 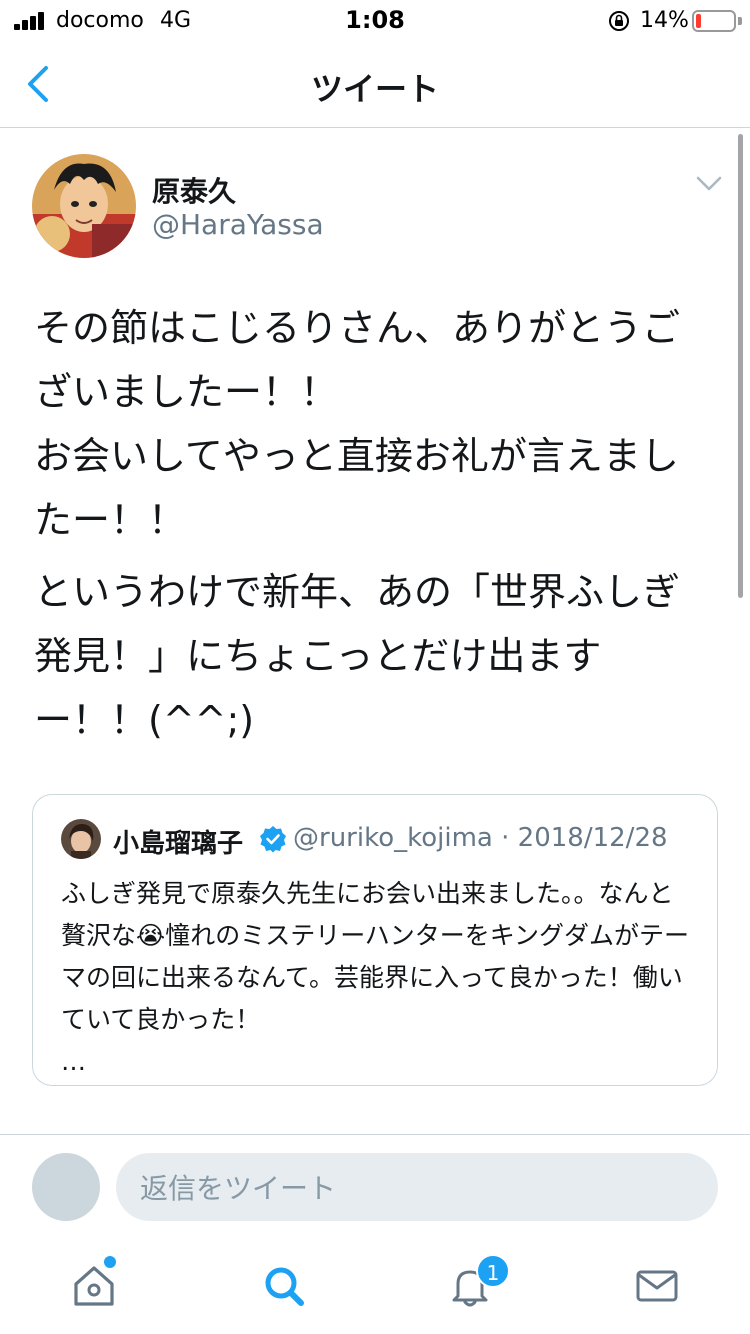 What do you see at coordinates (592, 838) in the screenshot?
I see `quoted-tweet-date: 2018/12/28` at bounding box center [592, 838].